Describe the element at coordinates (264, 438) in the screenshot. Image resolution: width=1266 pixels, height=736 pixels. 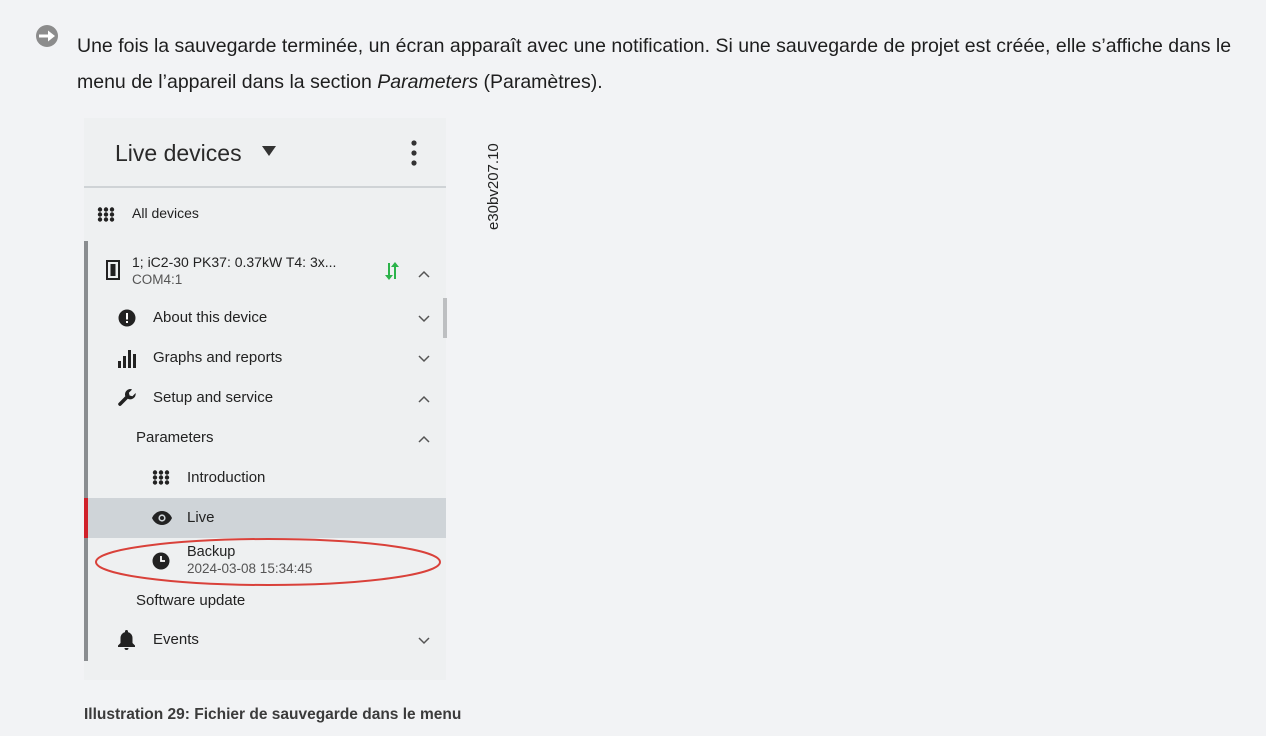
I see `menu-item-parameters: Parameters` at that location.